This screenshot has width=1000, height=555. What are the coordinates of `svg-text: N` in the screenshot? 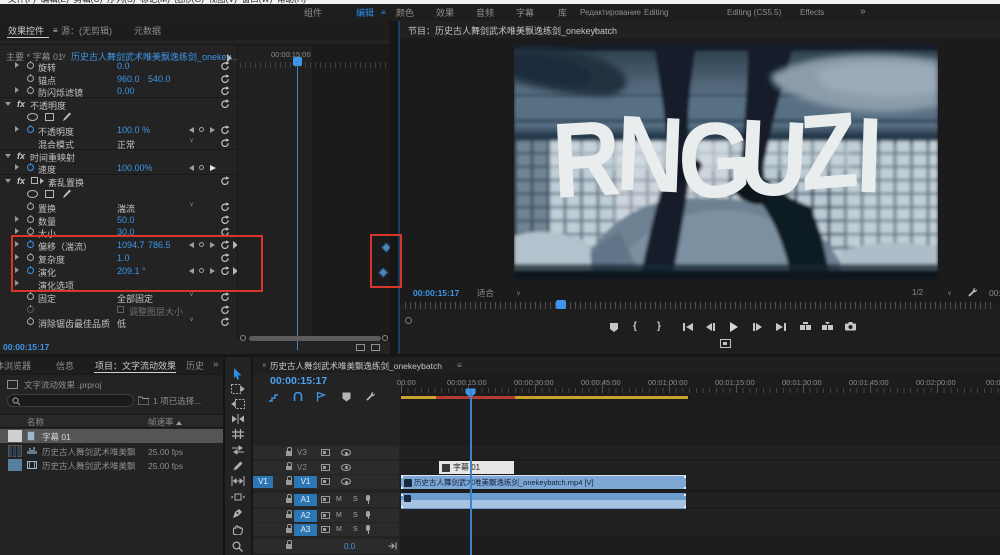 It's located at (650, 155).